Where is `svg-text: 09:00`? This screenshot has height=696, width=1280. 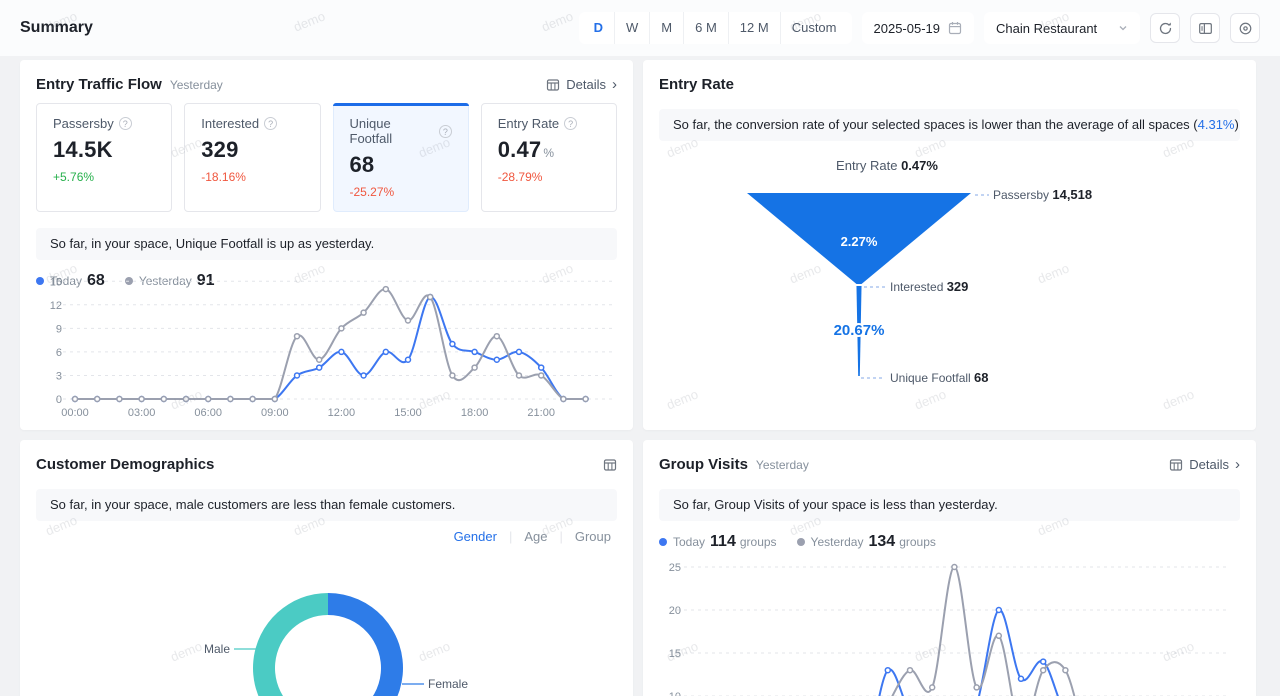 svg-text: 09:00 is located at coordinates (275, 413).